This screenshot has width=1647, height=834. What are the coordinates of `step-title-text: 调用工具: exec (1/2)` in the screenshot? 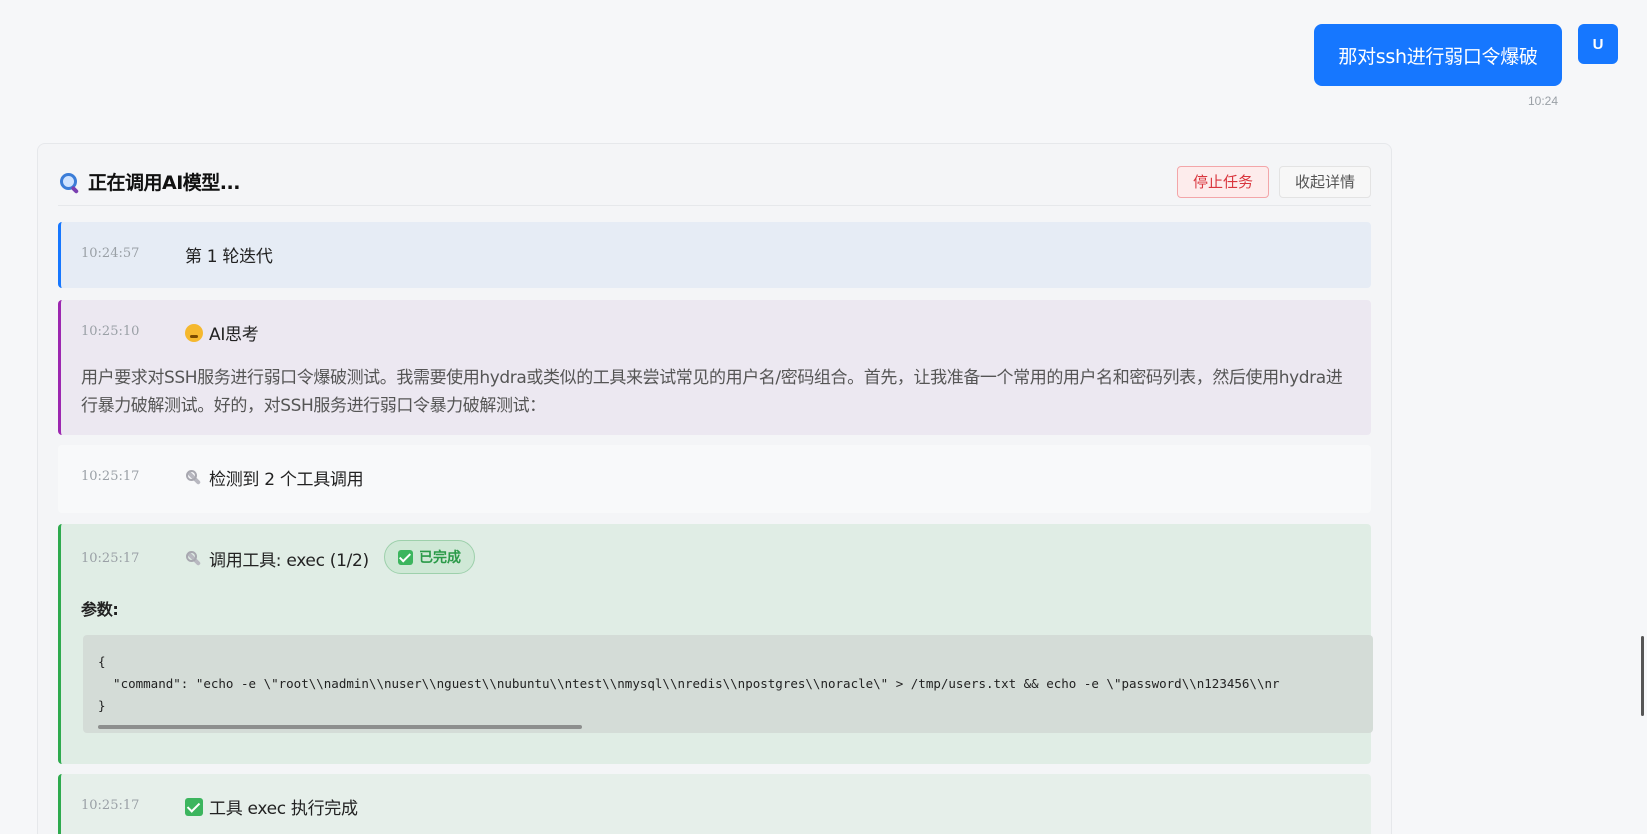 It's located at (289, 561).